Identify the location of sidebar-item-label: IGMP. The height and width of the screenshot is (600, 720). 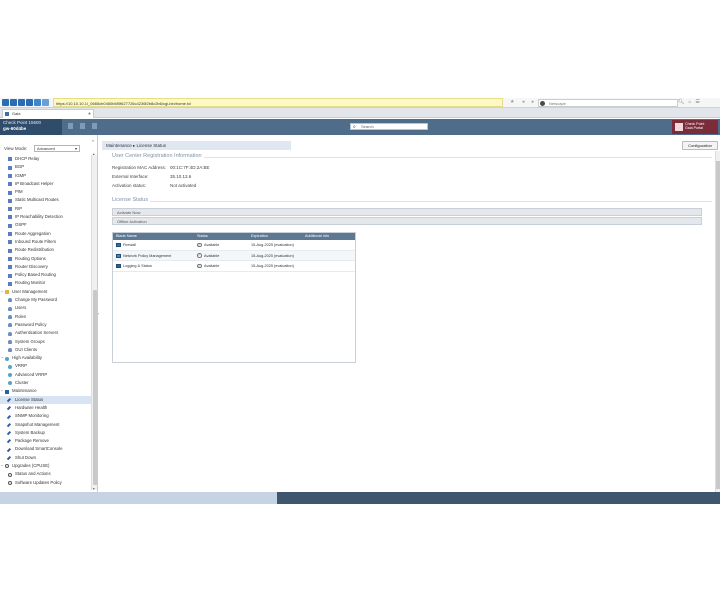
(20, 175).